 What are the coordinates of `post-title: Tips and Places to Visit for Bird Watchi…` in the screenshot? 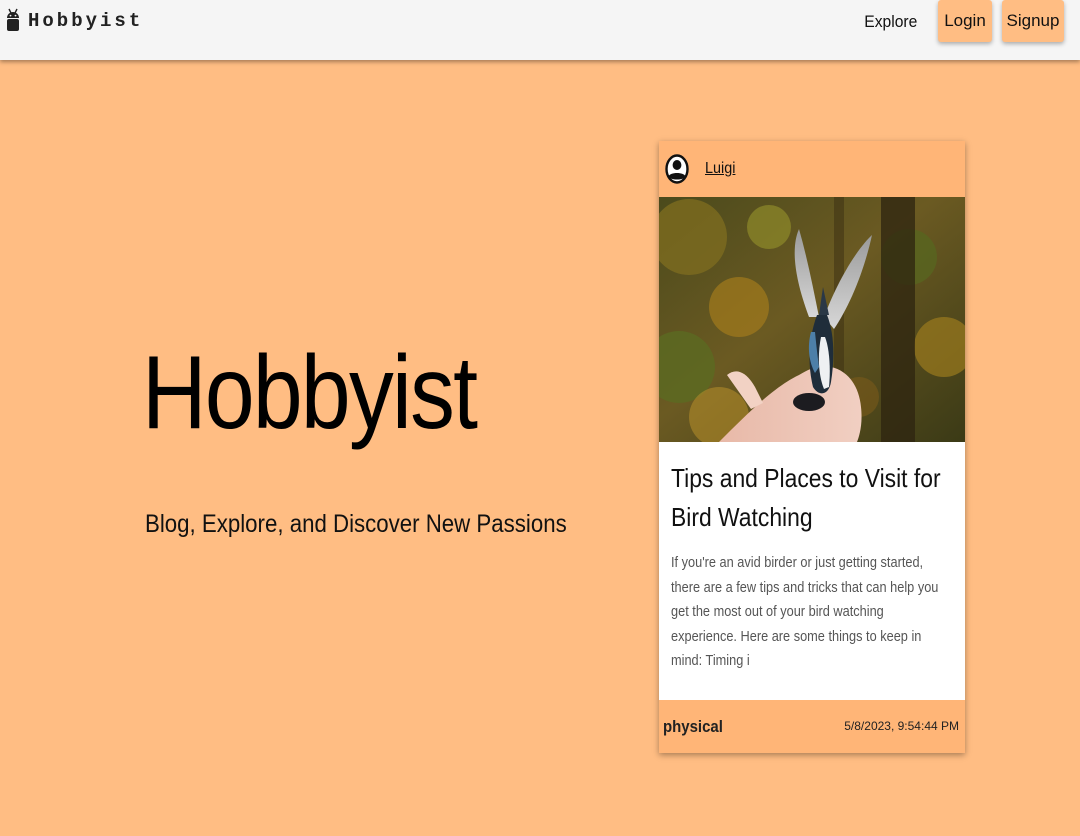 It's located at (812, 498).